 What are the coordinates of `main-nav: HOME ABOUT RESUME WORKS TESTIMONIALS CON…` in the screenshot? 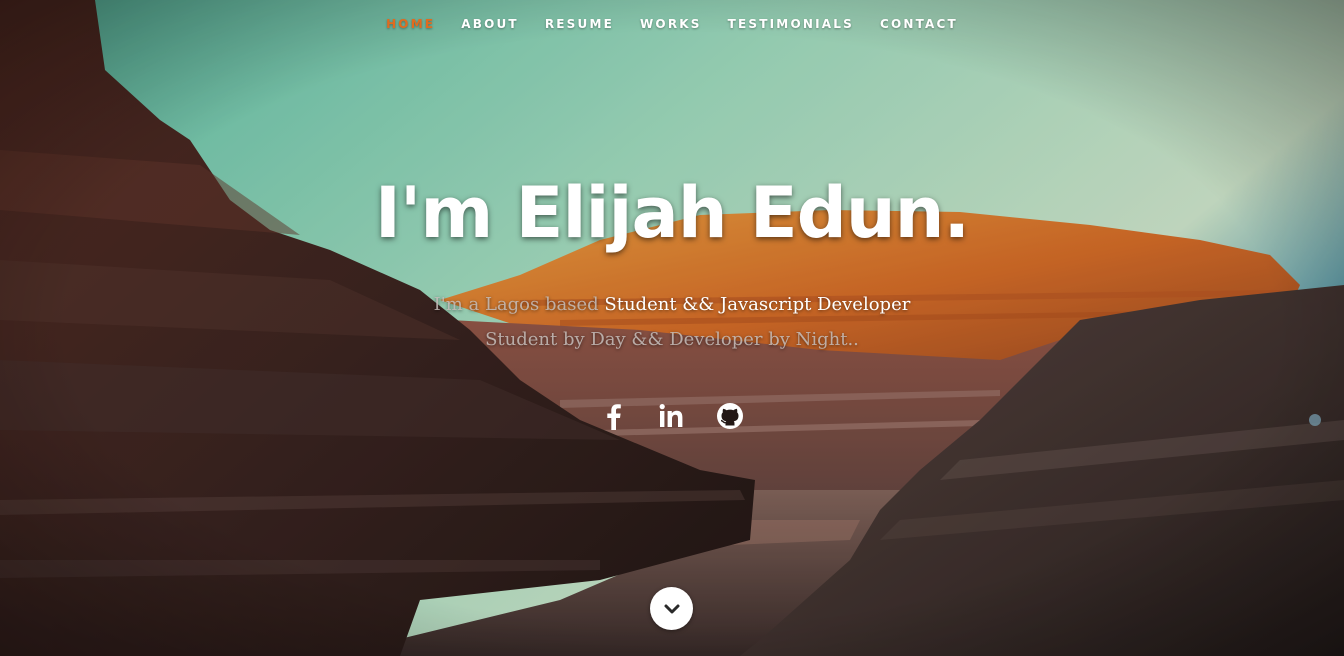 It's located at (672, 24).